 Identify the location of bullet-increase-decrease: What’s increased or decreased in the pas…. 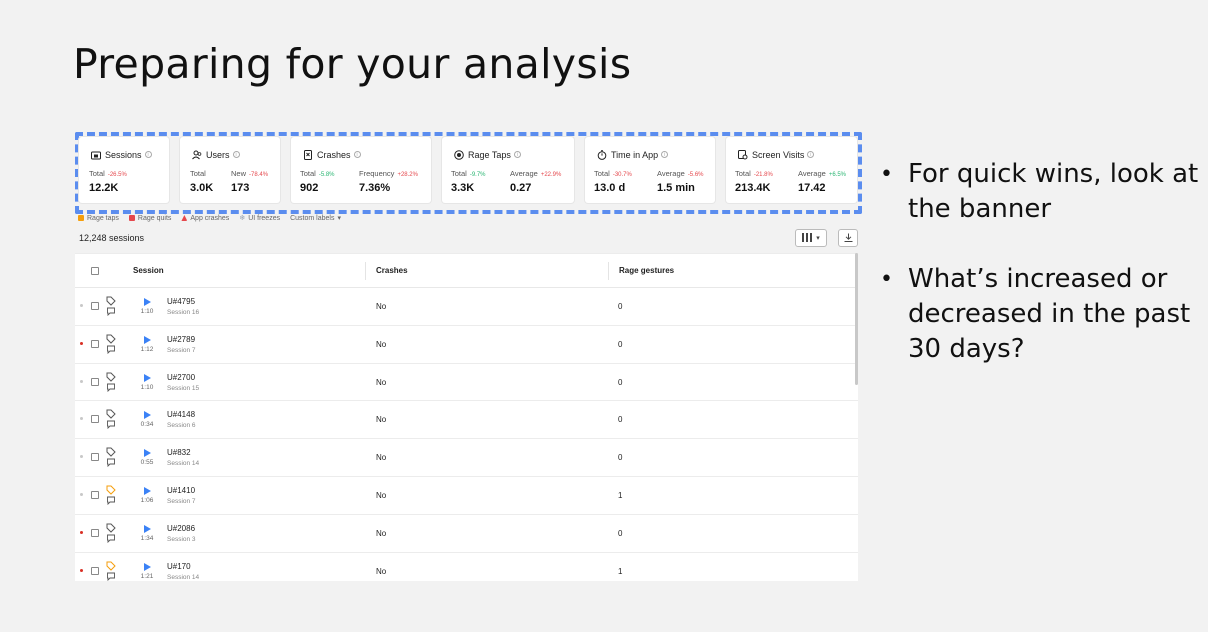
(1040, 314).